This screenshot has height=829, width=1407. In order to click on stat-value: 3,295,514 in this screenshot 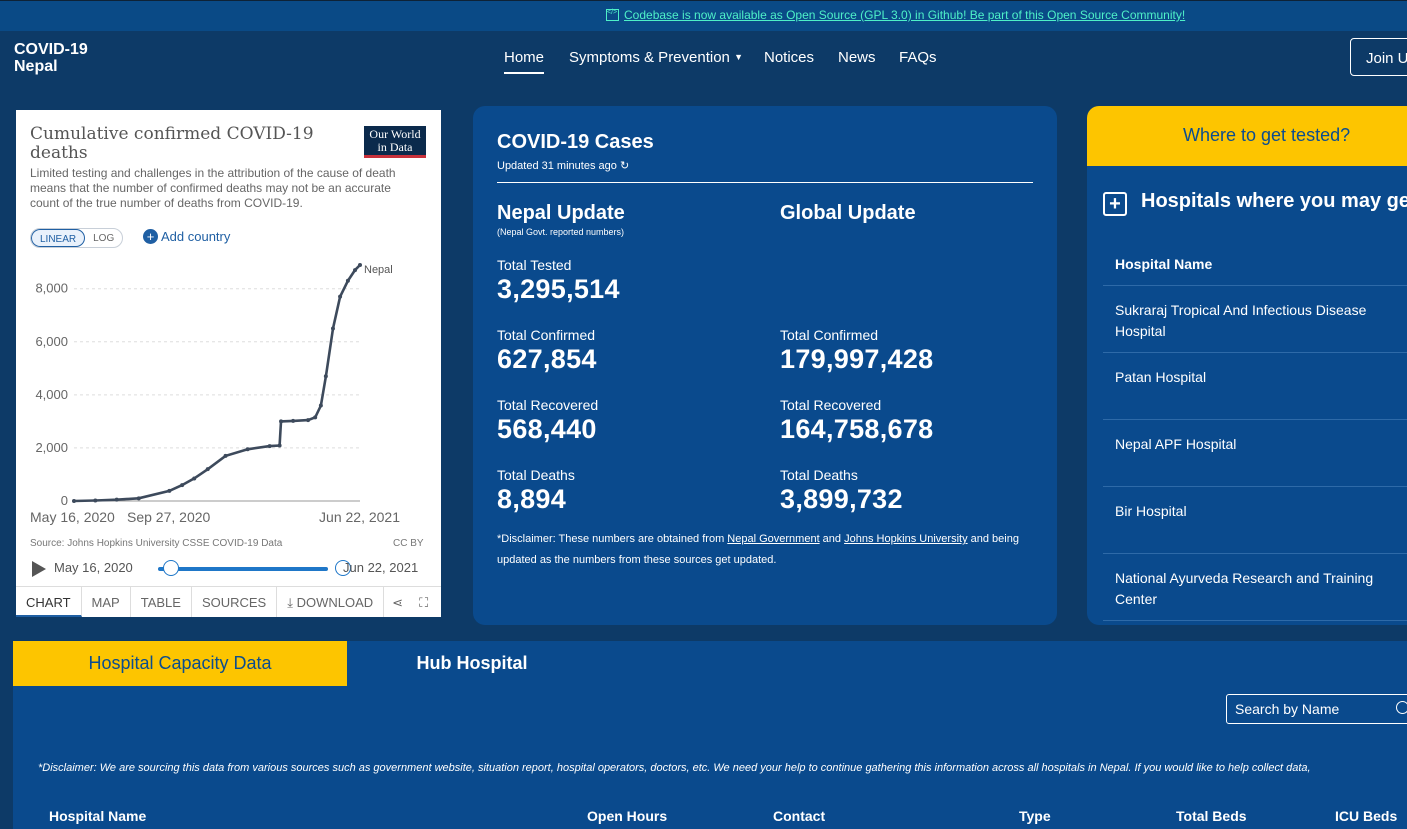, I will do `click(558, 289)`.